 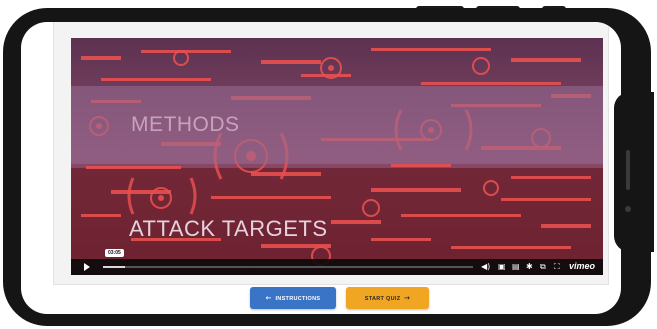 What do you see at coordinates (582, 266) in the screenshot?
I see `vimeo-logo: vimeo` at bounding box center [582, 266].